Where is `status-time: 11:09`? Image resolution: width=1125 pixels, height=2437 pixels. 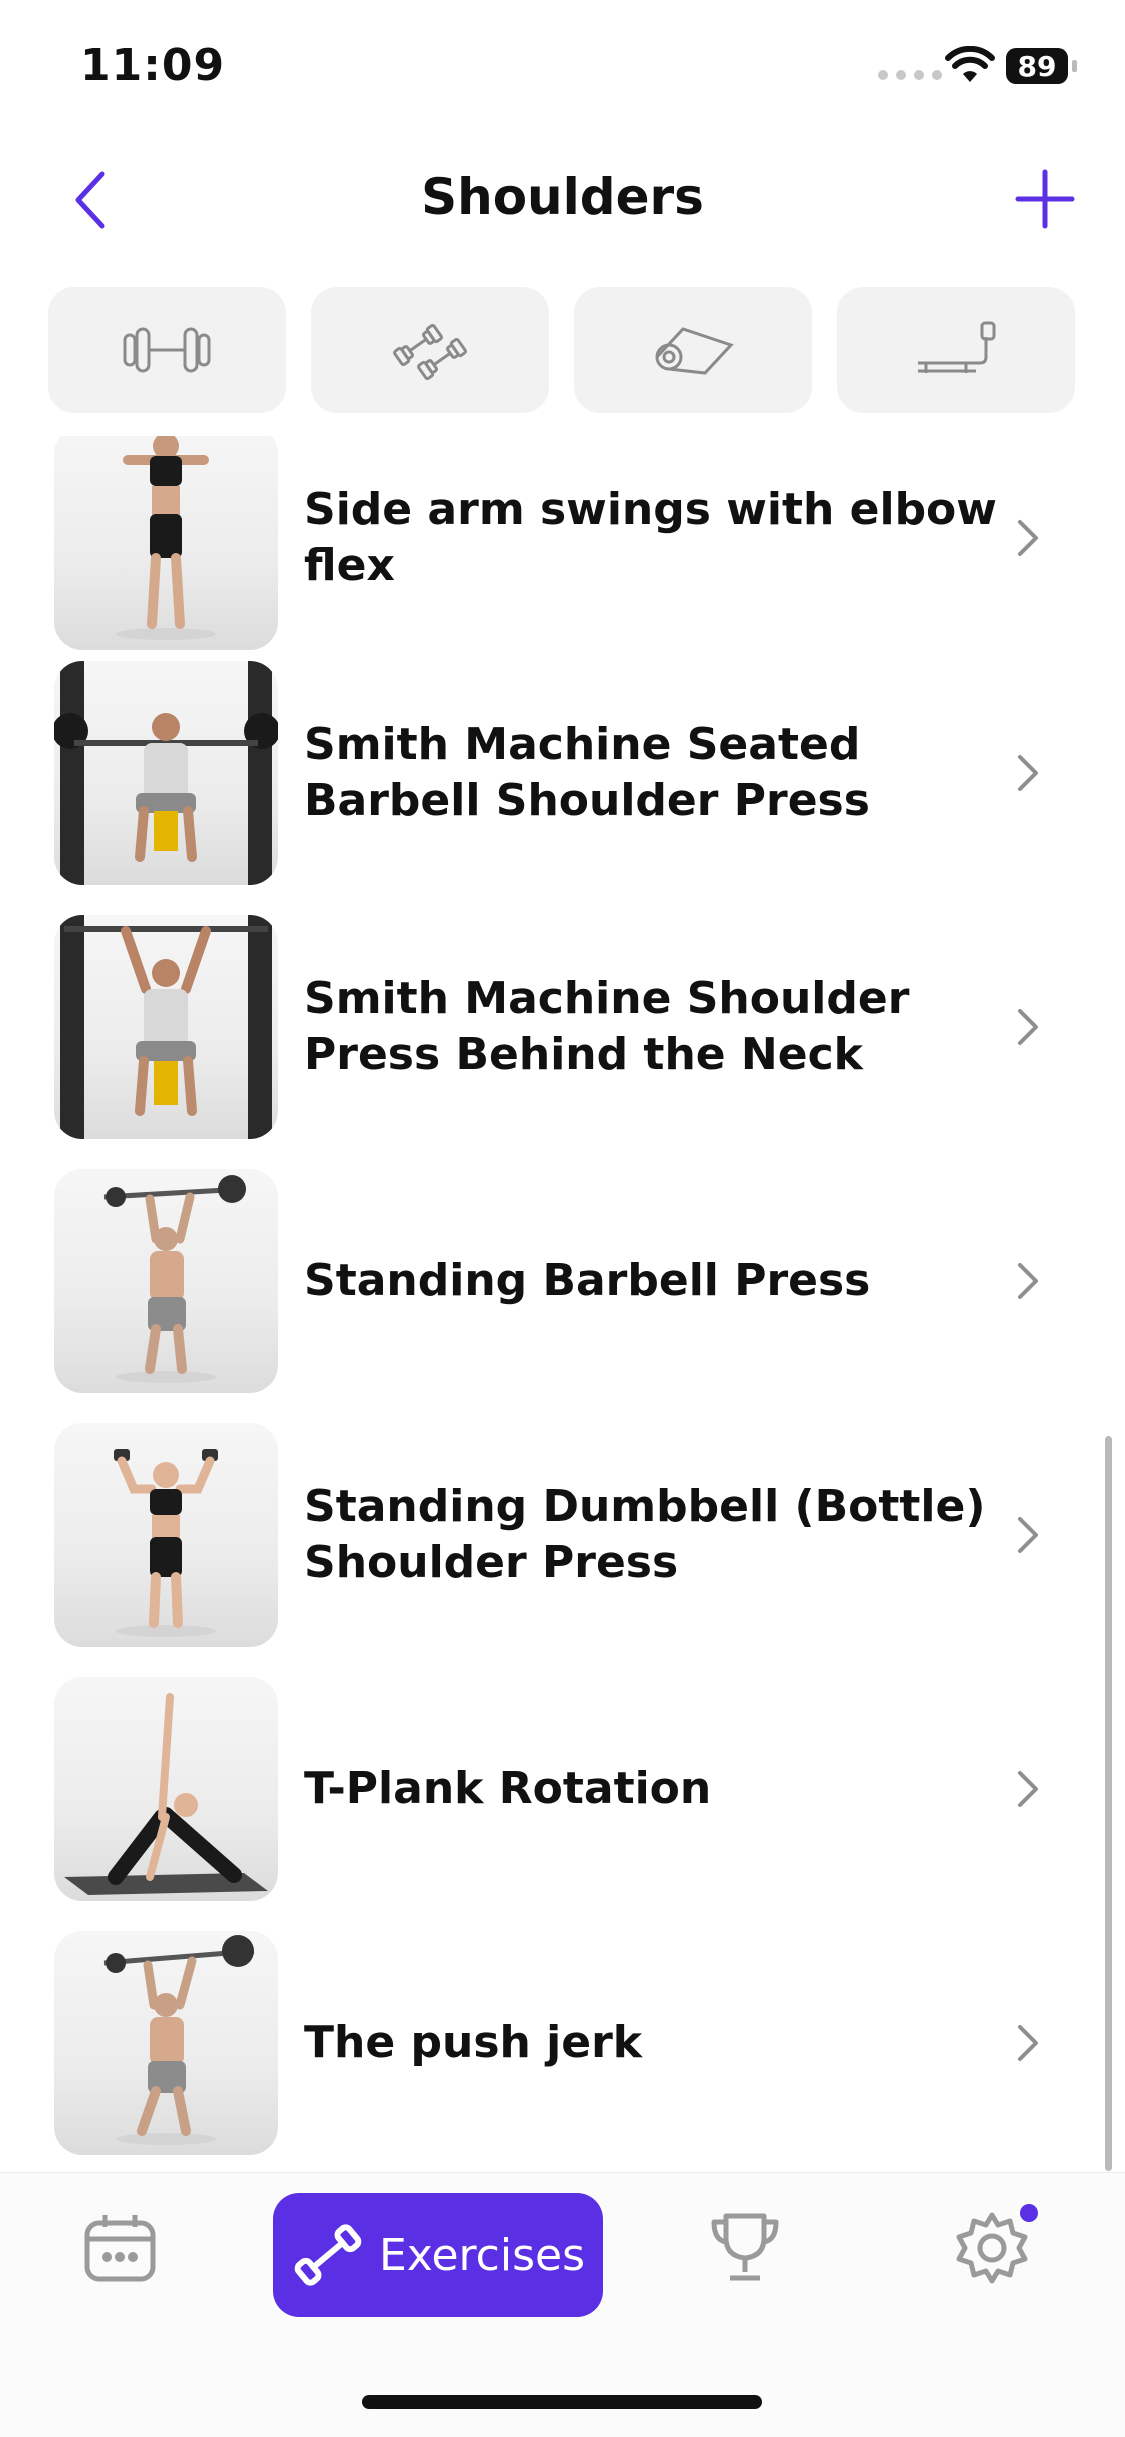 status-time: 11:09 is located at coordinates (153, 65).